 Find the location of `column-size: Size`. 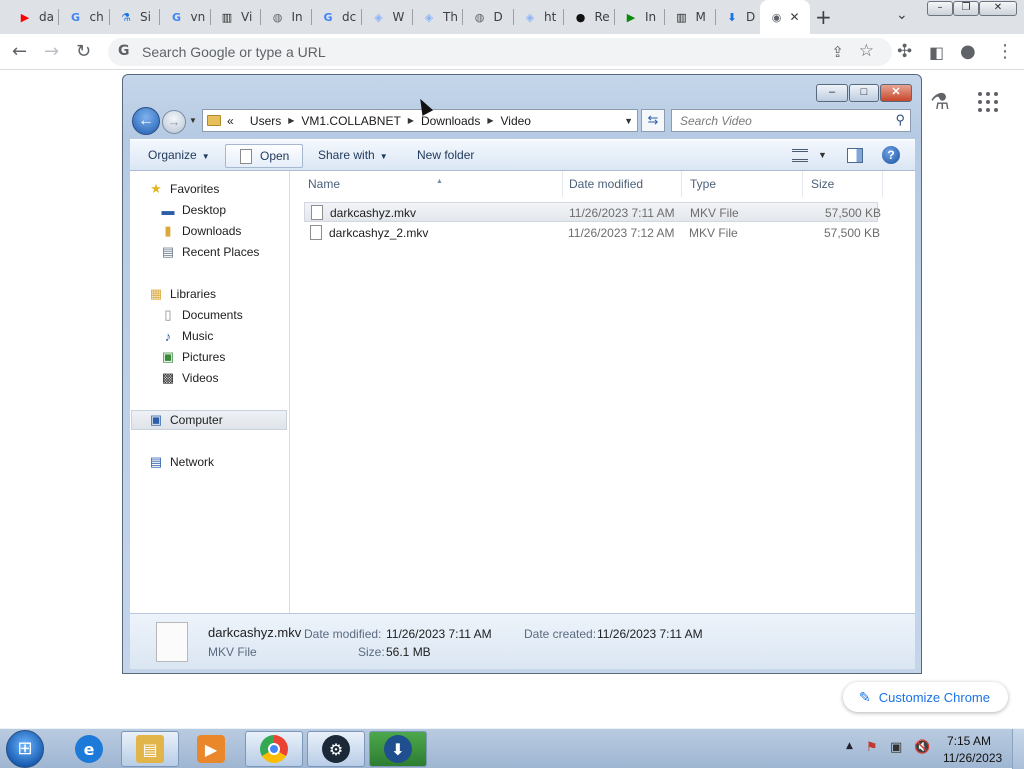

column-size: Size is located at coordinates (843, 184).